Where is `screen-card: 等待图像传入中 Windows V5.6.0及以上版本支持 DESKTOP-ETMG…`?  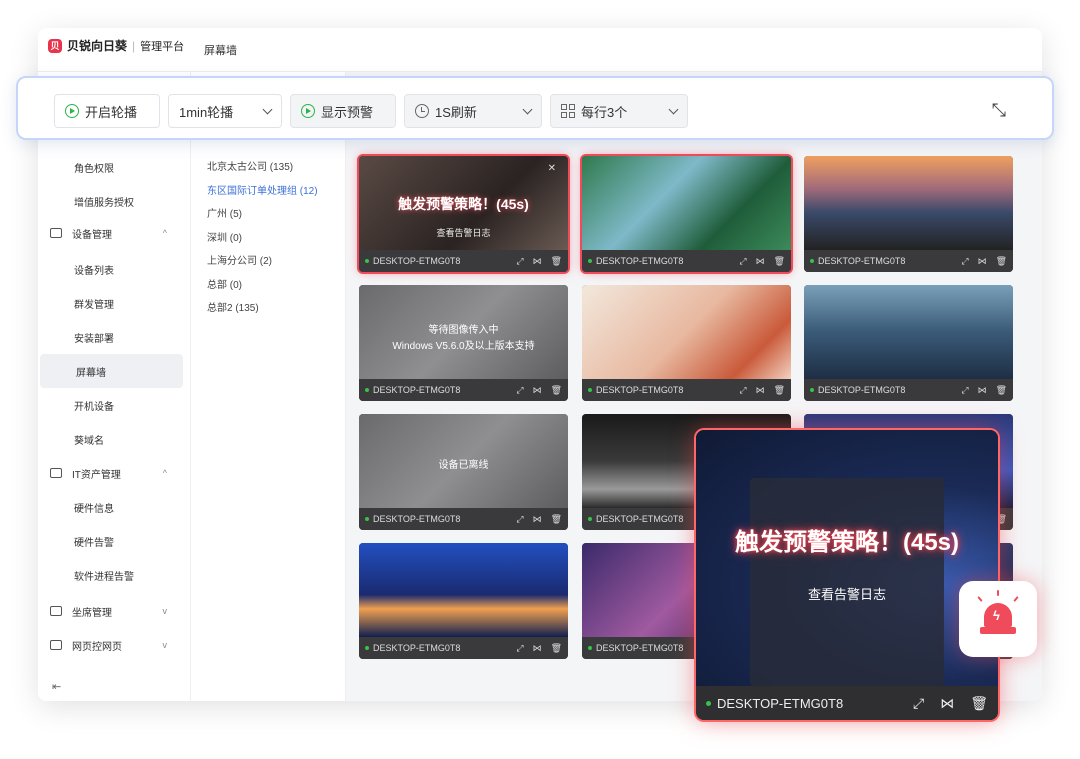 screen-card: 等待图像传入中 Windows V5.6.0及以上版本支持 DESKTOP-ETMG… is located at coordinates (463, 343).